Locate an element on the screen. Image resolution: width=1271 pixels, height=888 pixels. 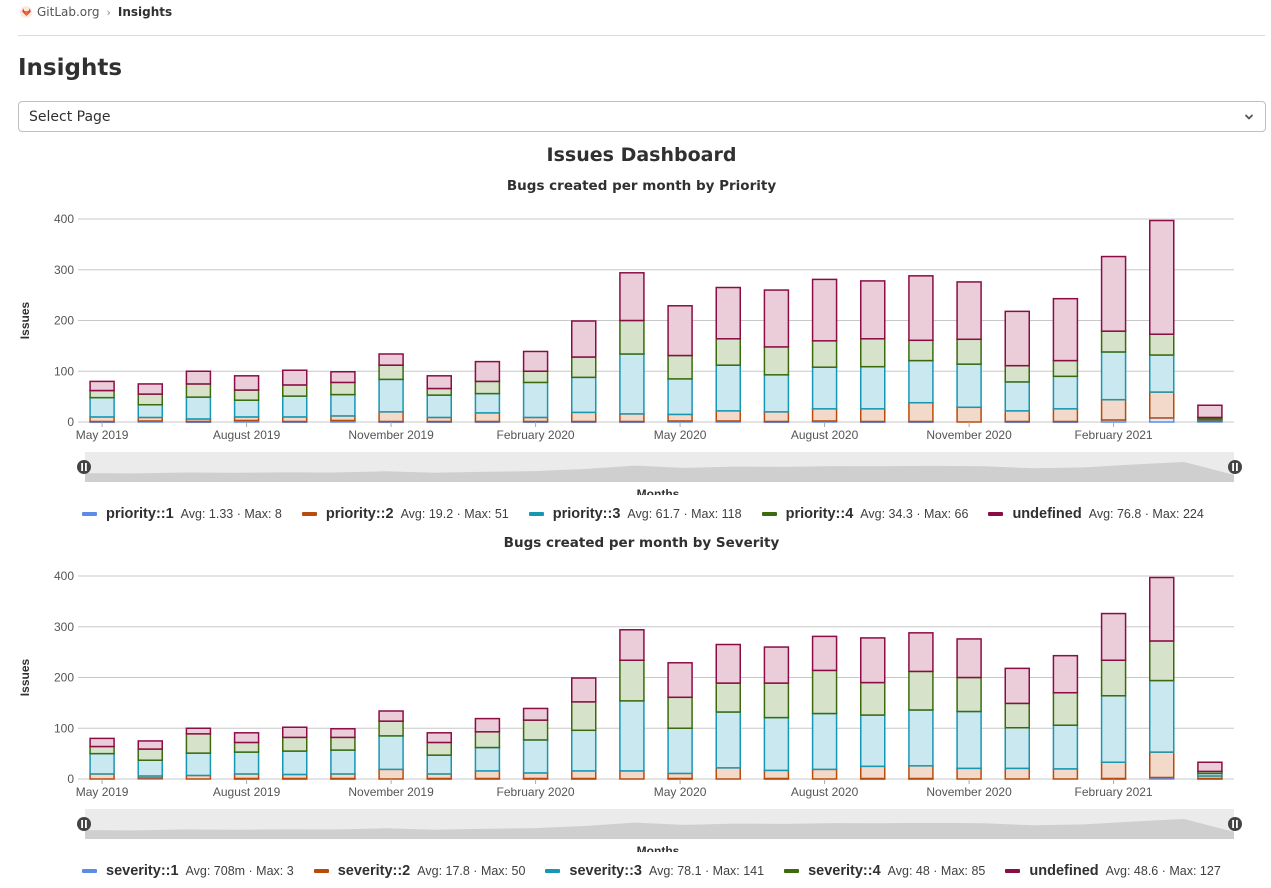
breadcrumb-root-link: GitLab.org is located at coordinates (68, 12).